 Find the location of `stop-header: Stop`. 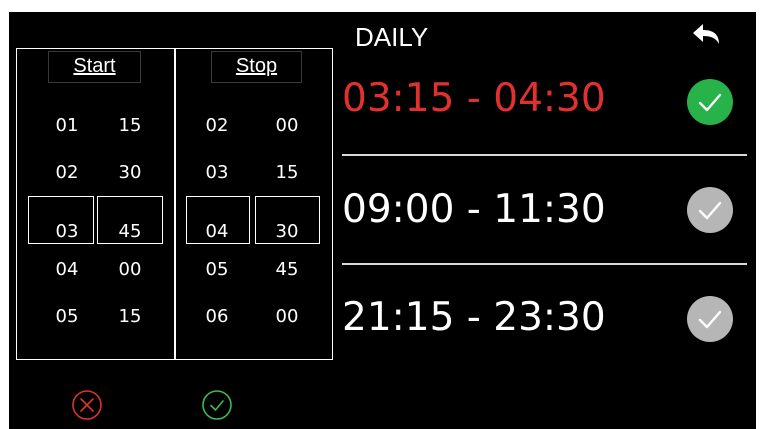

stop-header: Stop is located at coordinates (256, 67).